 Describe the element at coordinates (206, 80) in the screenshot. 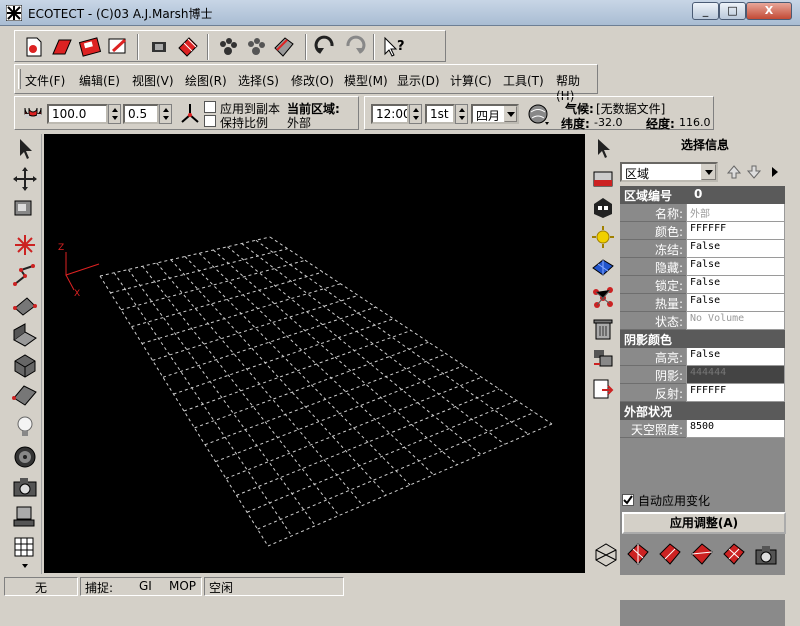

I see `menu-draw: 绘图(R)` at that location.